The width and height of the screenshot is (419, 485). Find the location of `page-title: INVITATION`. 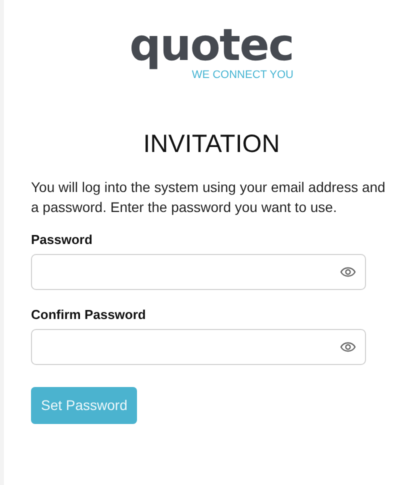

page-title: INVITATION is located at coordinates (211, 144).